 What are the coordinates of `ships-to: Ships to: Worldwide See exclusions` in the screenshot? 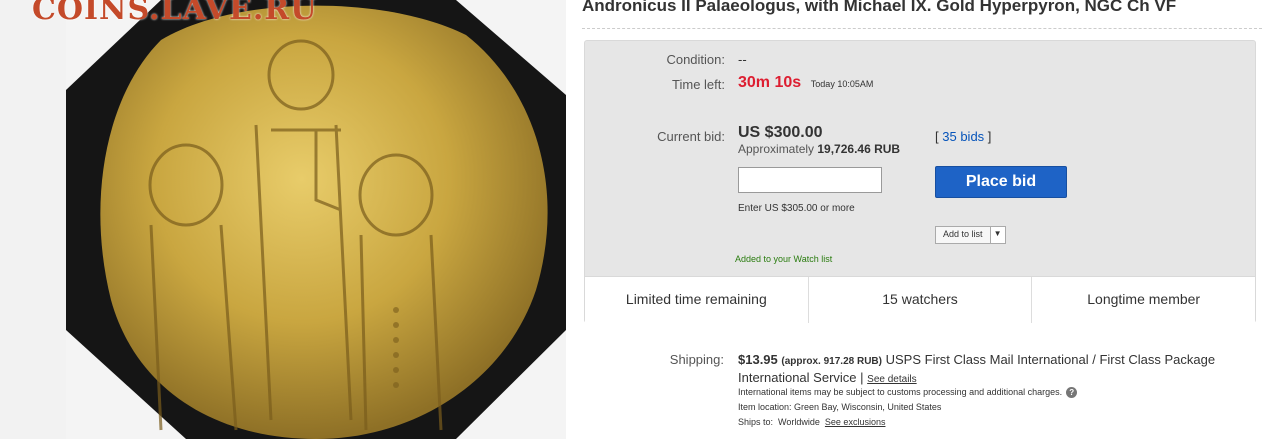 It's located at (811, 422).